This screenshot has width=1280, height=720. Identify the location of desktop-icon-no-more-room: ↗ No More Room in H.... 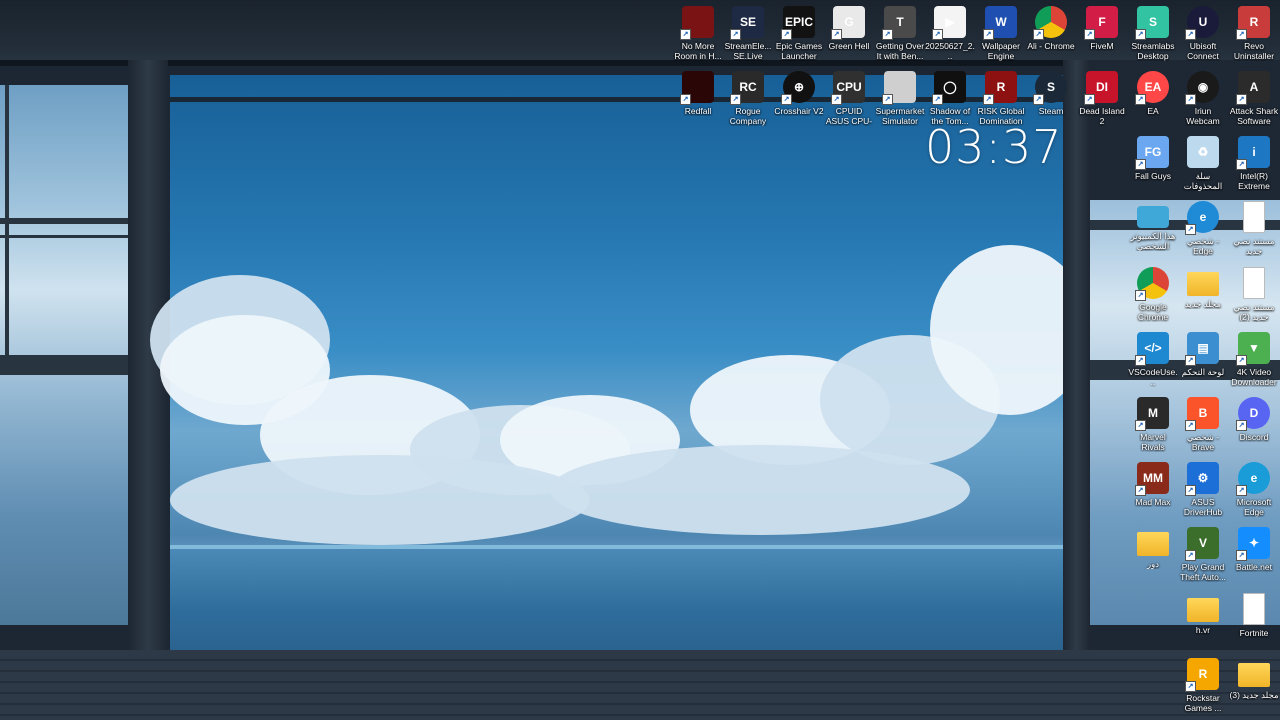
(698, 35).